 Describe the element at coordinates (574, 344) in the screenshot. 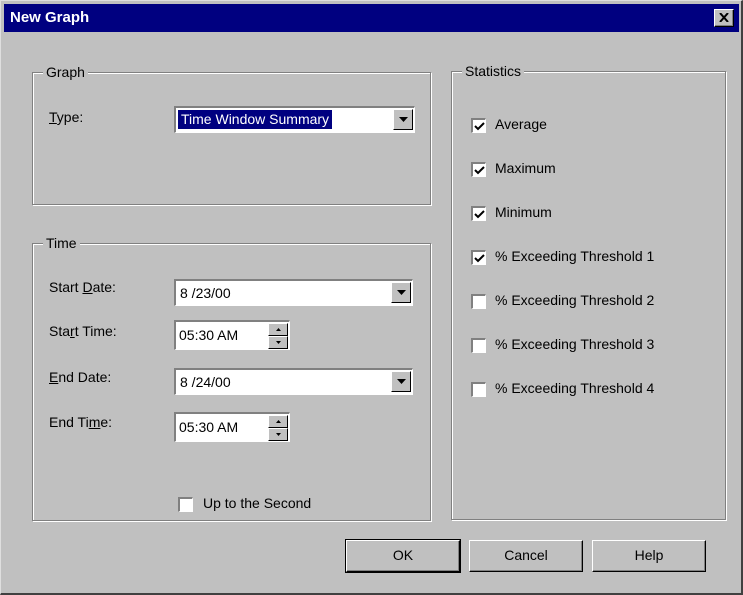

I see `statistic-label: % Exceeding Threshold 3` at that location.